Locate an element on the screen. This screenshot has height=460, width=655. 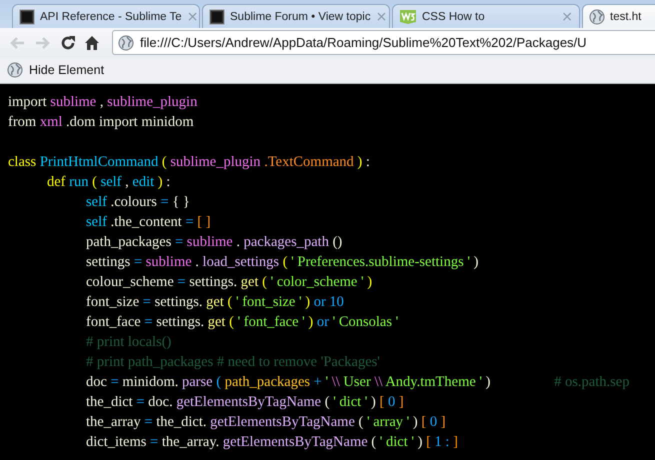
home-icon is located at coordinates (92, 42).